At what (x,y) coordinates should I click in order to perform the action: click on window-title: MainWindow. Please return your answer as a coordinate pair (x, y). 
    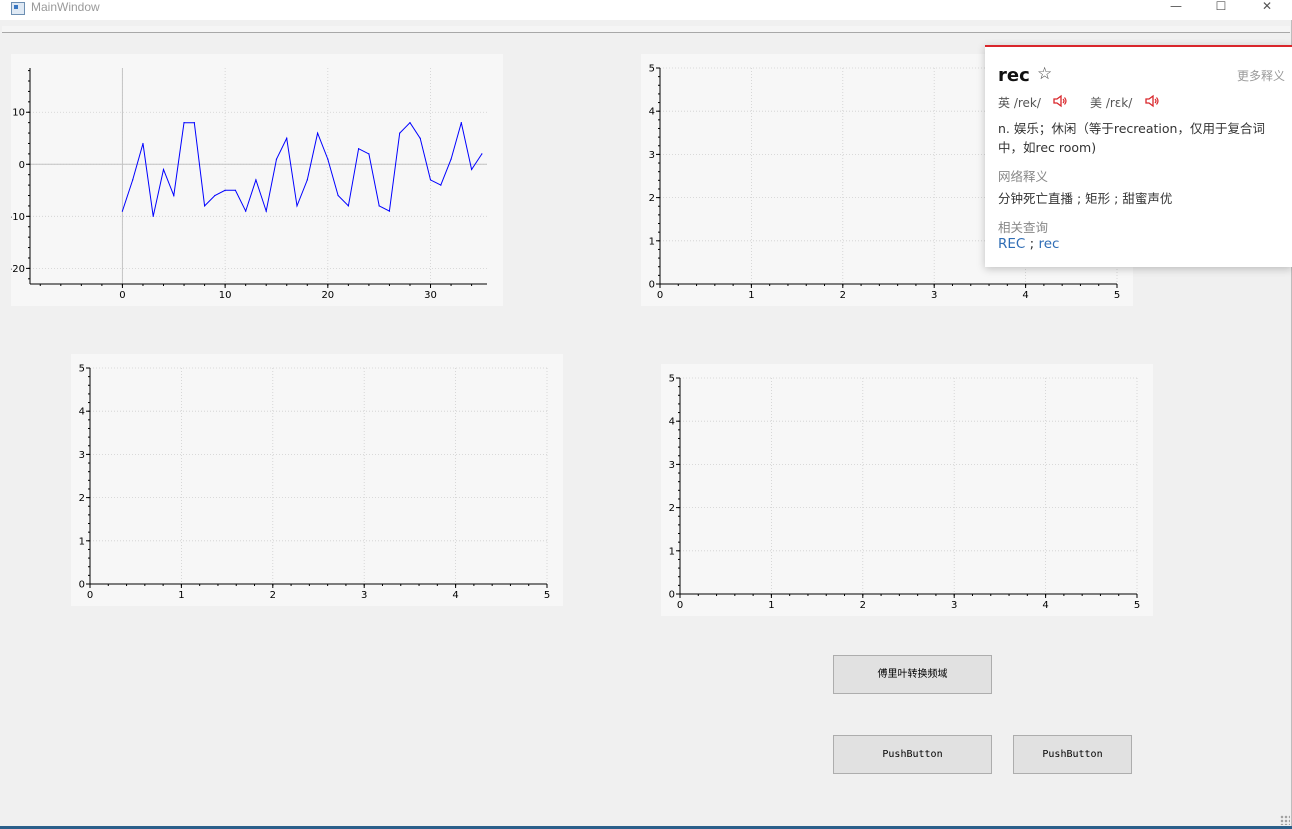
    Looking at the image, I should click on (65, 7).